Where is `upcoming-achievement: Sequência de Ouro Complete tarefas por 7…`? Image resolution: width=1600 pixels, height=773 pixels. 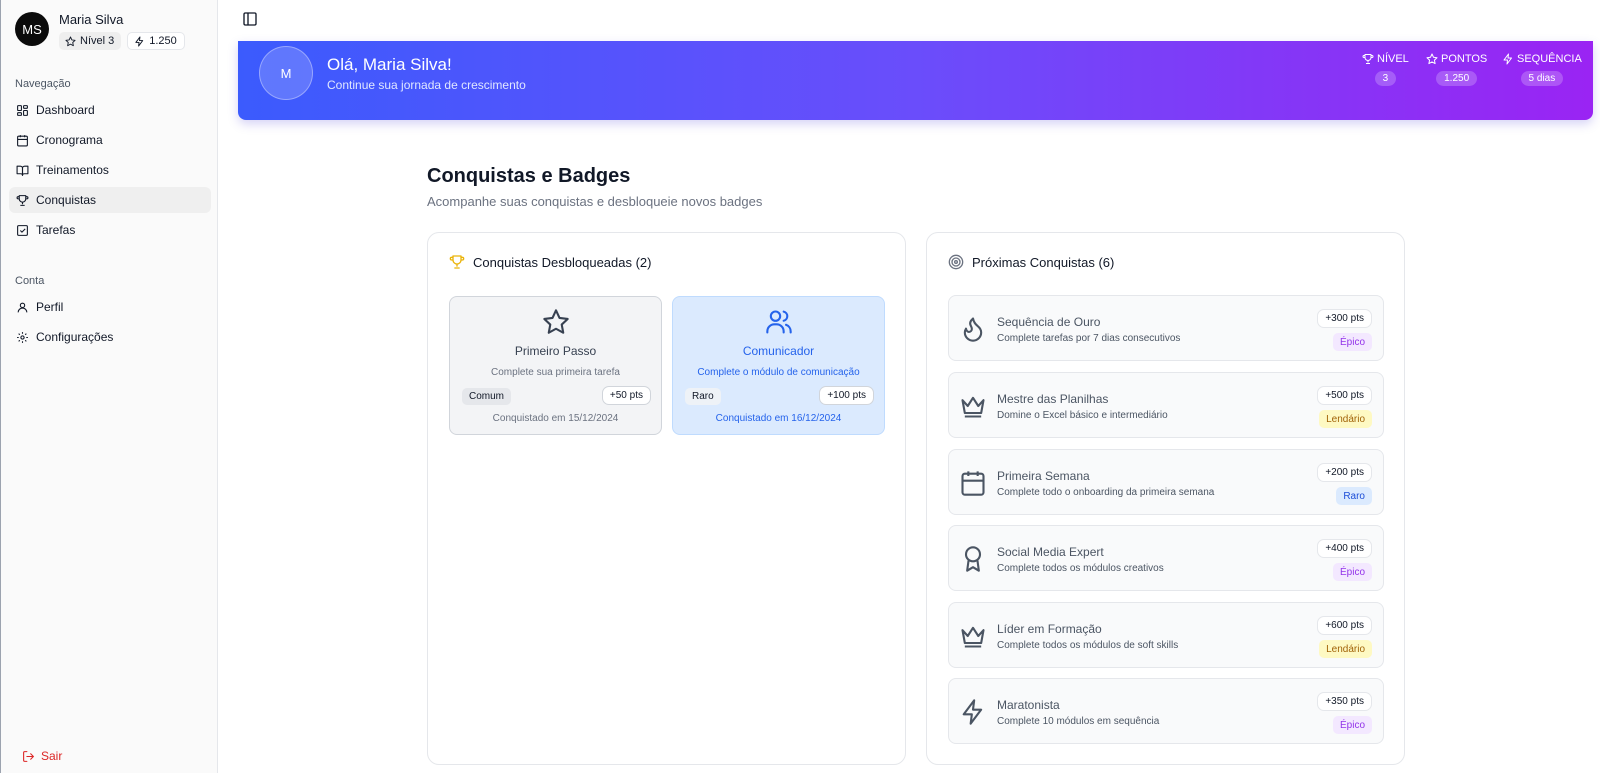
upcoming-achievement: Sequência de Ouro Complete tarefas por 7… is located at coordinates (1166, 328).